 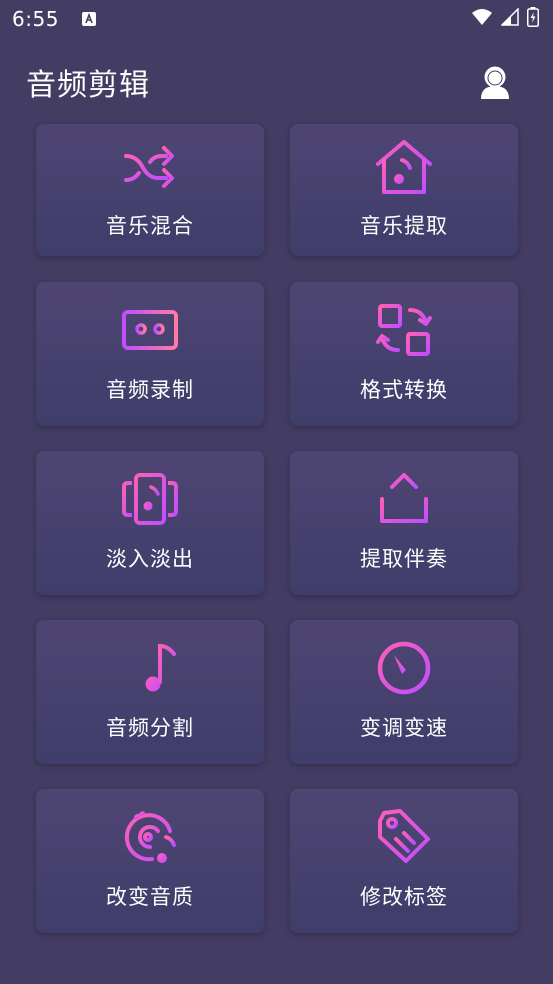 I want to click on tool-card-music-extract: 音乐提取, so click(x=404, y=190).